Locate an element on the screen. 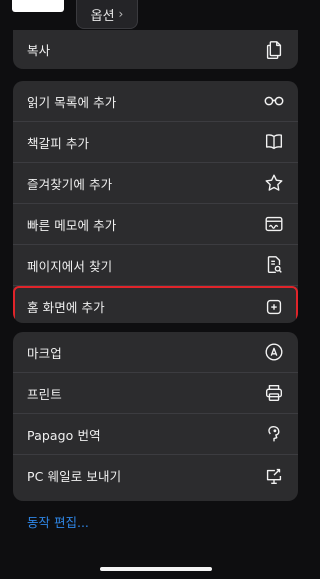 The height and width of the screenshot is (579, 320). home-indicator is located at coordinates (156, 569).